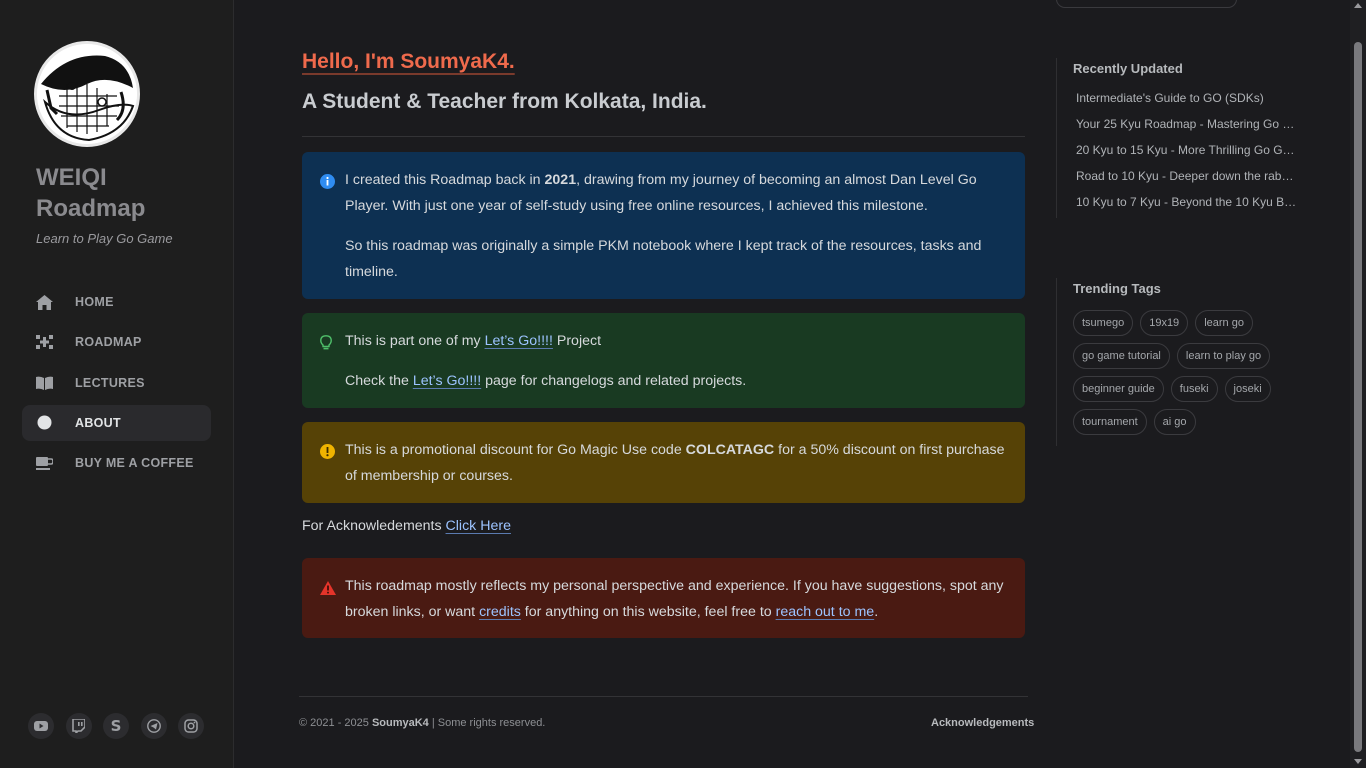  Describe the element at coordinates (126, 193) in the screenshot. I see `site-title: WEIQI Roadmap` at that location.